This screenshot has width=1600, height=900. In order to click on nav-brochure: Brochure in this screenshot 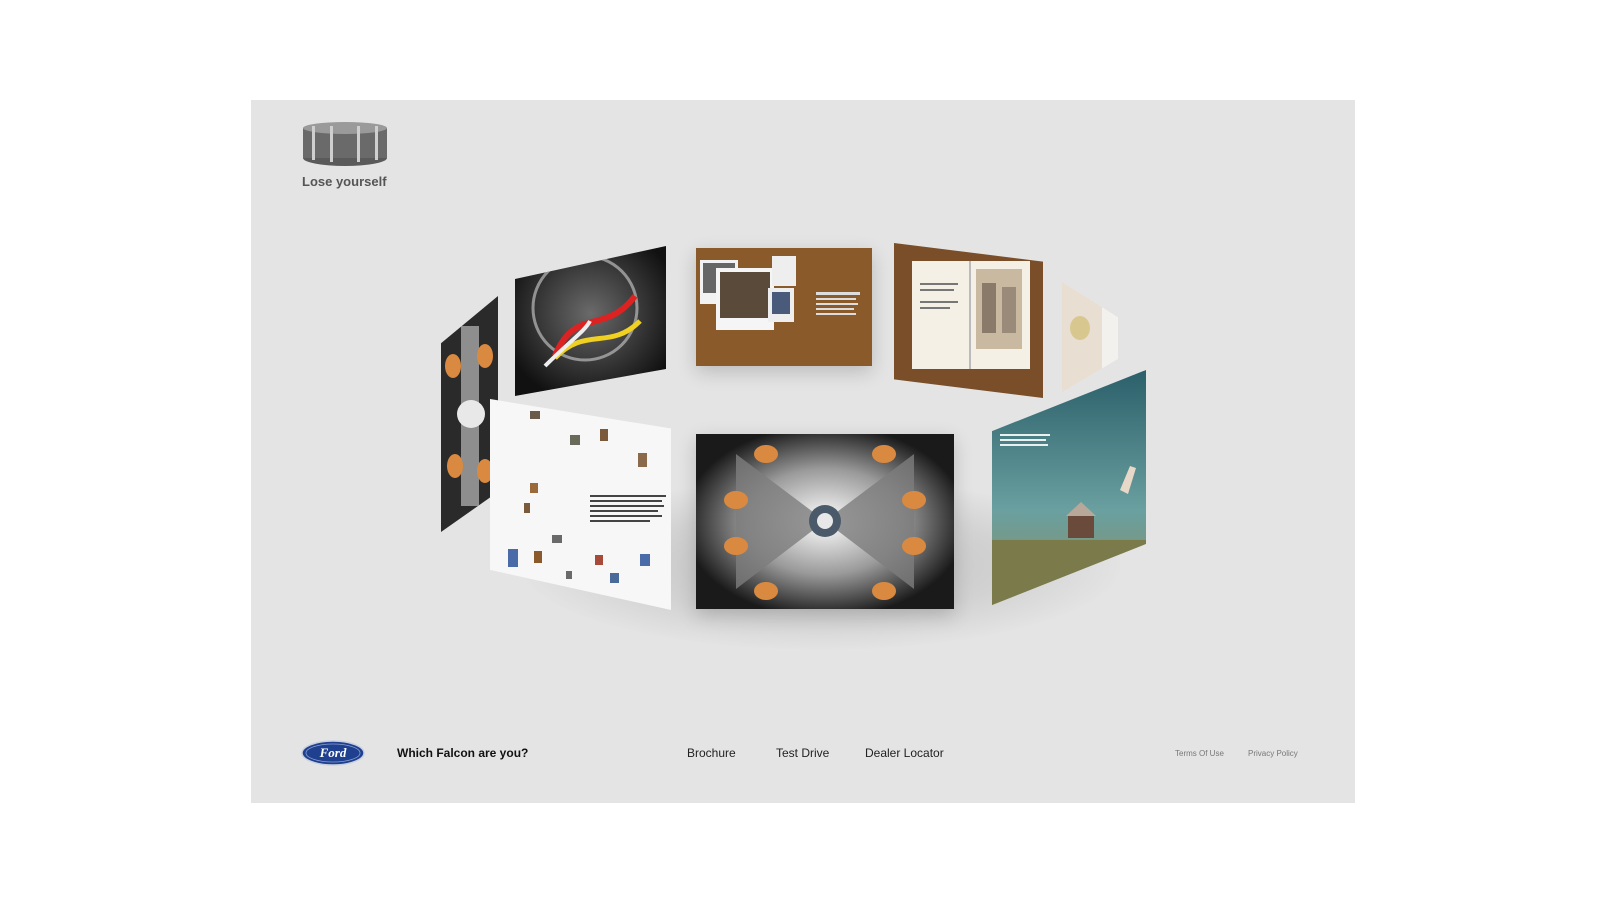, I will do `click(711, 753)`.